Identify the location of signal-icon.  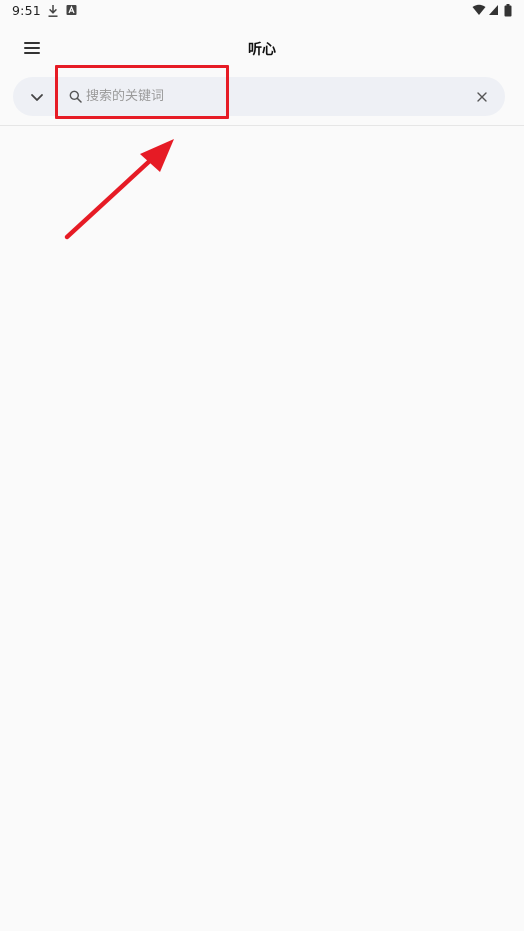
(493, 10).